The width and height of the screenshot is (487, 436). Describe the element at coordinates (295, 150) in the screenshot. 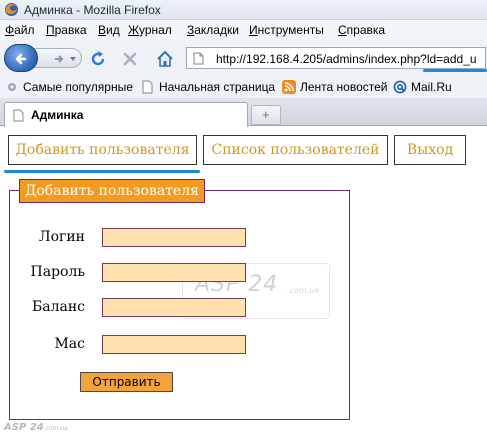

I see `user-list-nav-button: Список пользователей` at that location.